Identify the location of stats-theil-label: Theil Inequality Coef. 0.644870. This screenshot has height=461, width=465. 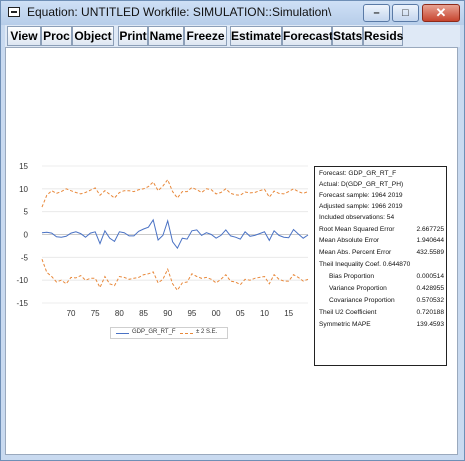
(365, 264).